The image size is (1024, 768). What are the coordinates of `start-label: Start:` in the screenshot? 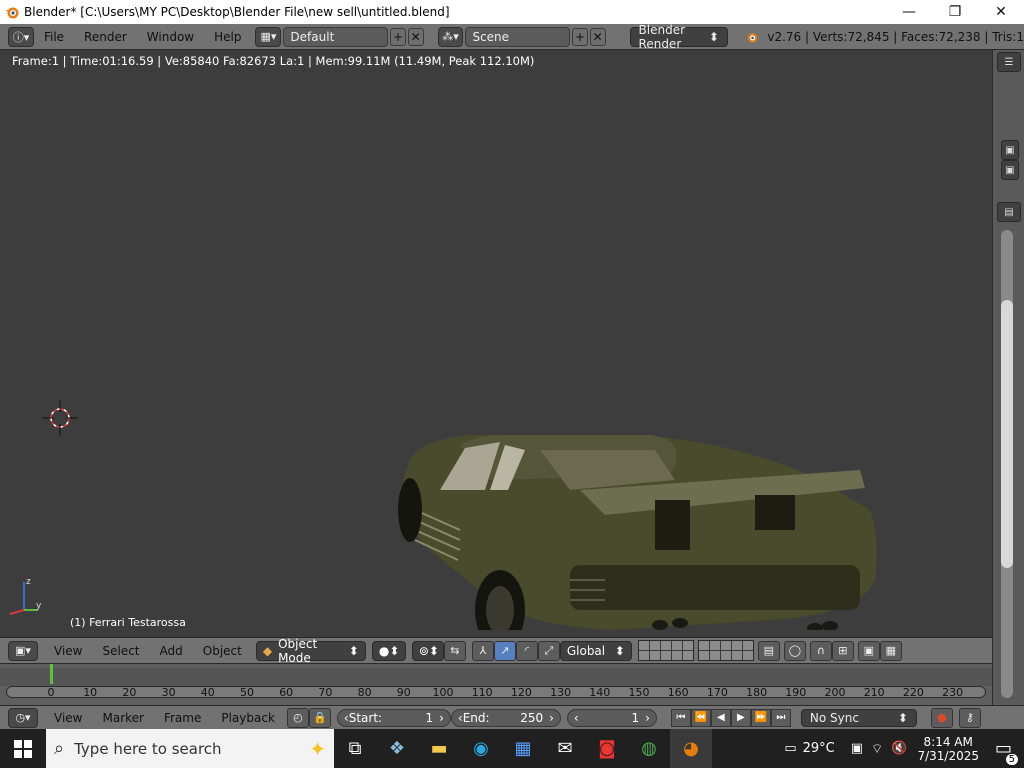 It's located at (365, 717).